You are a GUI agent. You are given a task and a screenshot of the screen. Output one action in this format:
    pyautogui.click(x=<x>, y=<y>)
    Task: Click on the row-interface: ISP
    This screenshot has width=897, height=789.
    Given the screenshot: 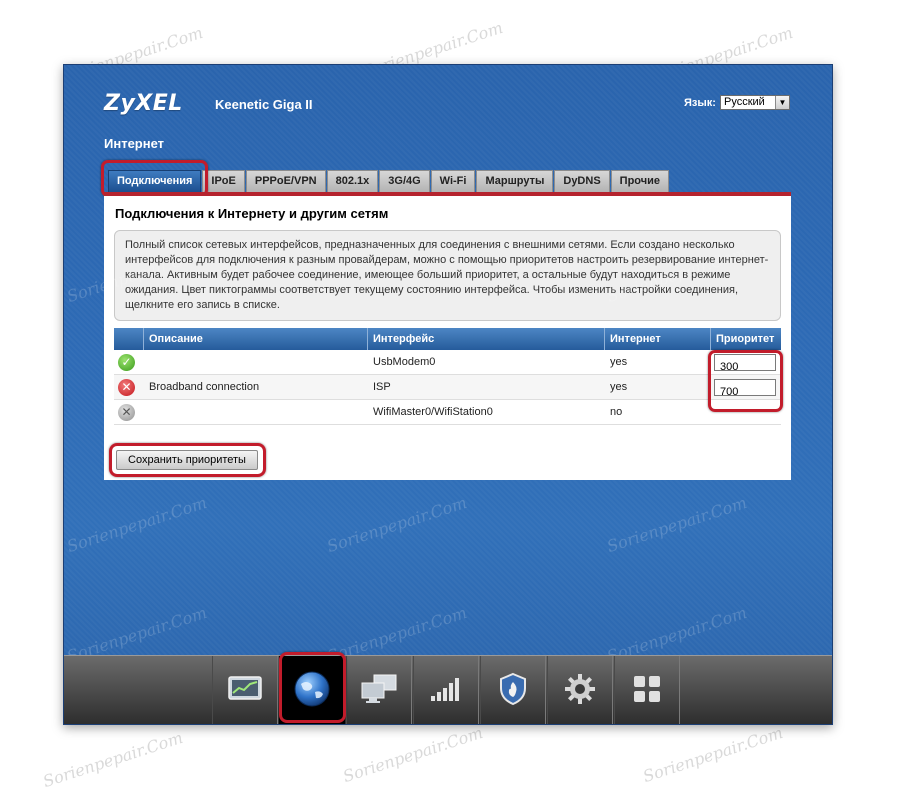 What is the action you would take?
    pyautogui.click(x=382, y=387)
    